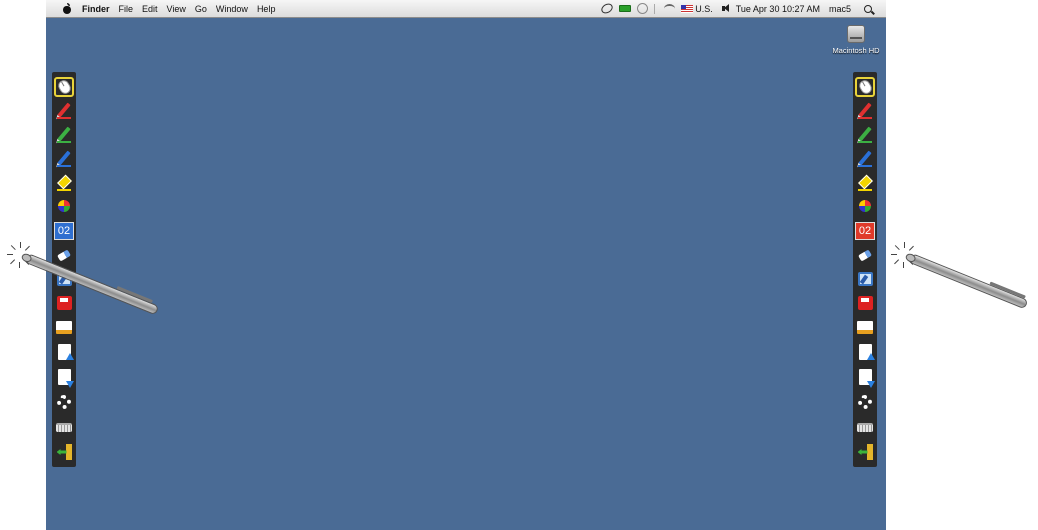  I want to click on bluetooth-icon, so click(656, 8).